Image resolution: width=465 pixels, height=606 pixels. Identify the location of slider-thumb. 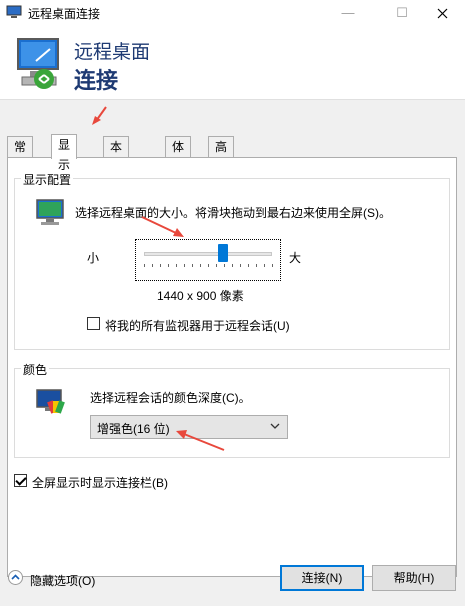
(223, 253).